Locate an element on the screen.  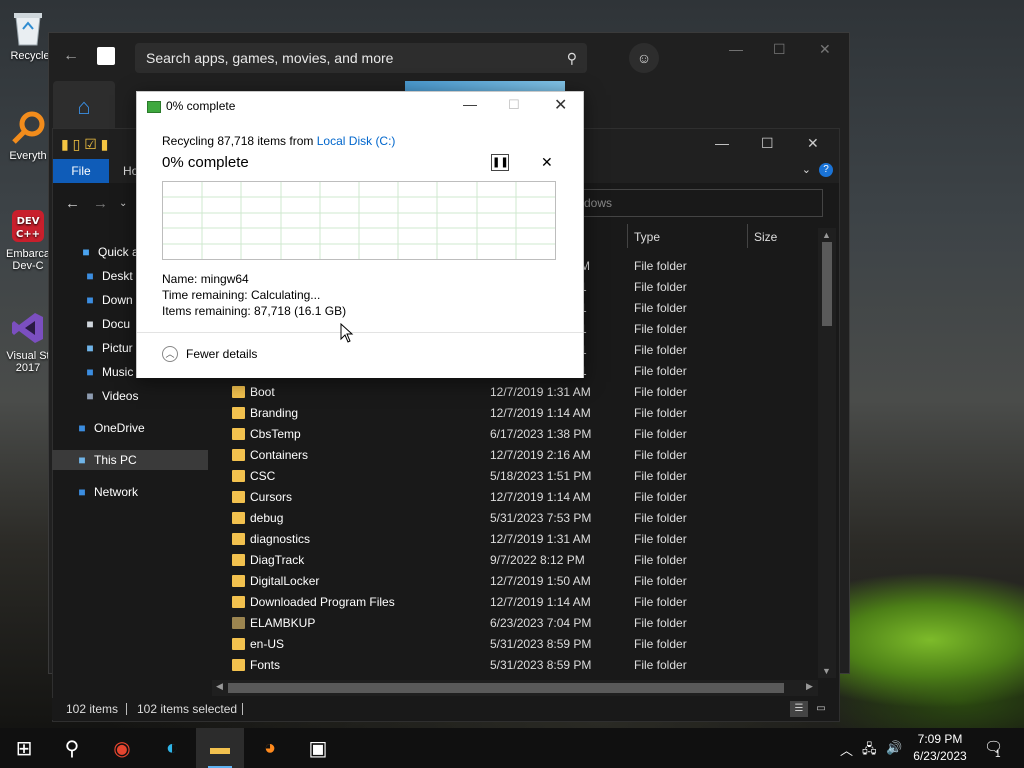
large-icons-view-icon: ▭ is located at coordinates (821, 709).